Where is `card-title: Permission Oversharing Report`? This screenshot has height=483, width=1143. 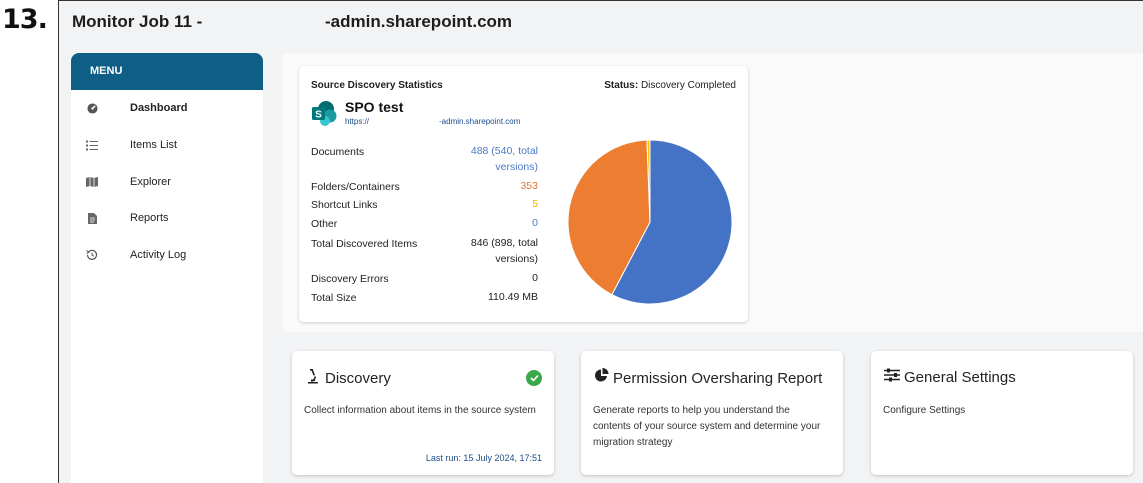 card-title: Permission Oversharing Report is located at coordinates (718, 378).